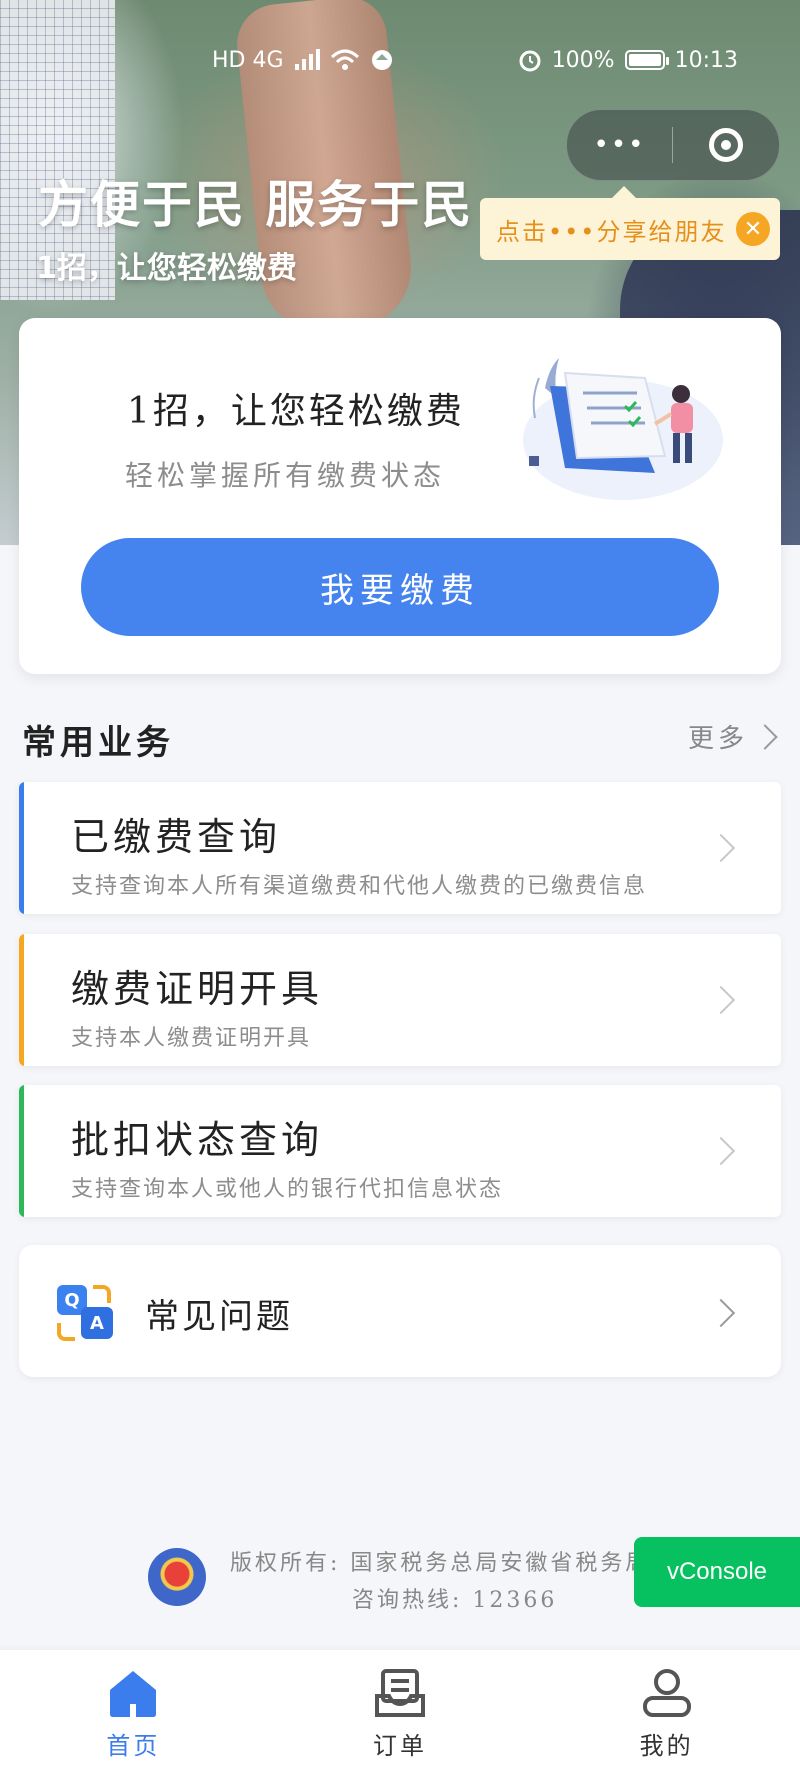 The width and height of the screenshot is (800, 1777). I want to click on service-desc: 支持查询本人或他人的银行代扣信息状态, so click(287, 1189).